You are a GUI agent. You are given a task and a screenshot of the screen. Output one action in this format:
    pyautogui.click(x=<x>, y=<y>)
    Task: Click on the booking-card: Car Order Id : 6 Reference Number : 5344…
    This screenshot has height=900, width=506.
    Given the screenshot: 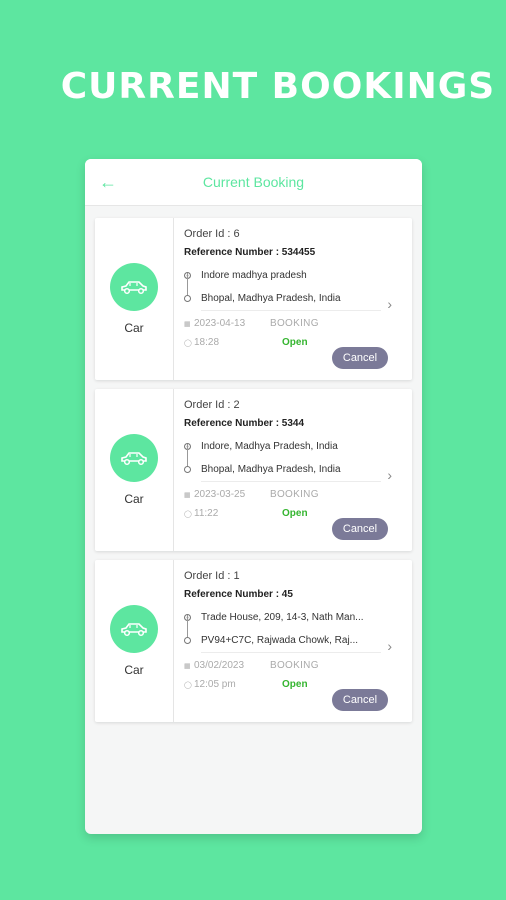 What is the action you would take?
    pyautogui.click(x=253, y=299)
    